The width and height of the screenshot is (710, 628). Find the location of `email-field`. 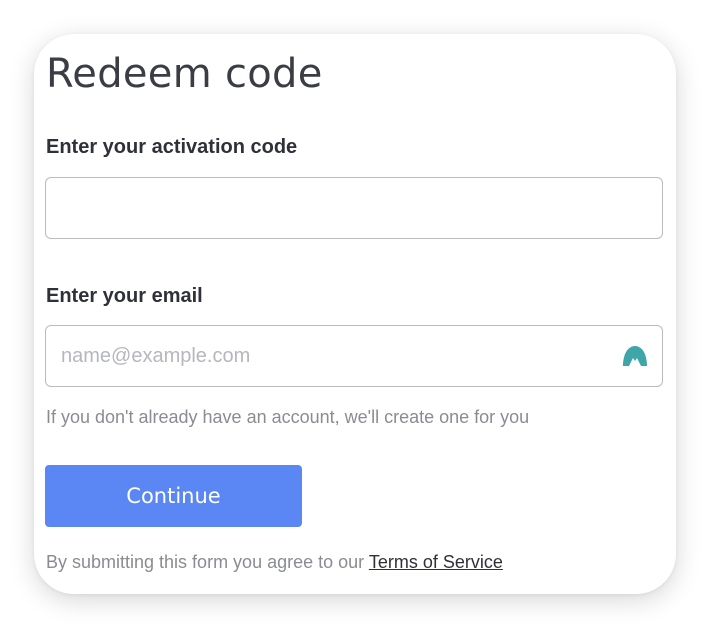

email-field is located at coordinates (354, 356).